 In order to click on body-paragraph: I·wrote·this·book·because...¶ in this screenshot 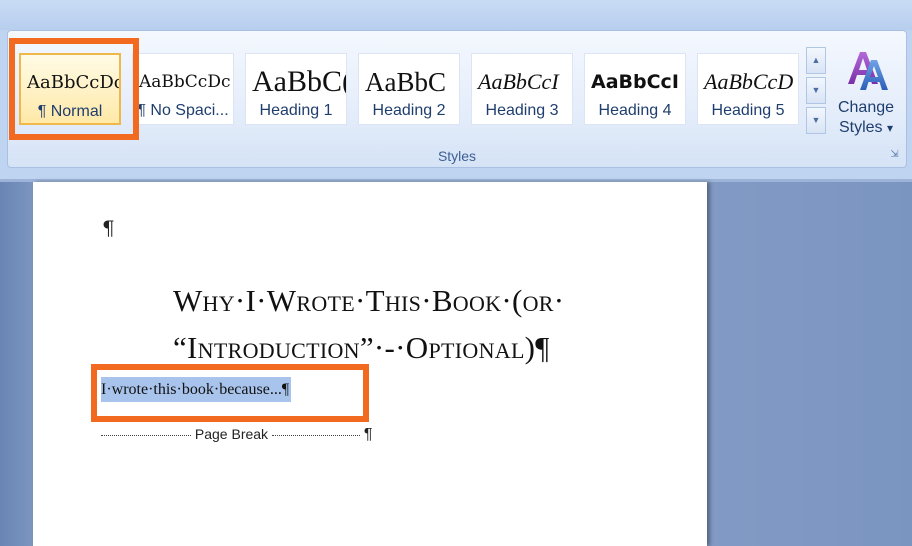, I will do `click(196, 394)`.